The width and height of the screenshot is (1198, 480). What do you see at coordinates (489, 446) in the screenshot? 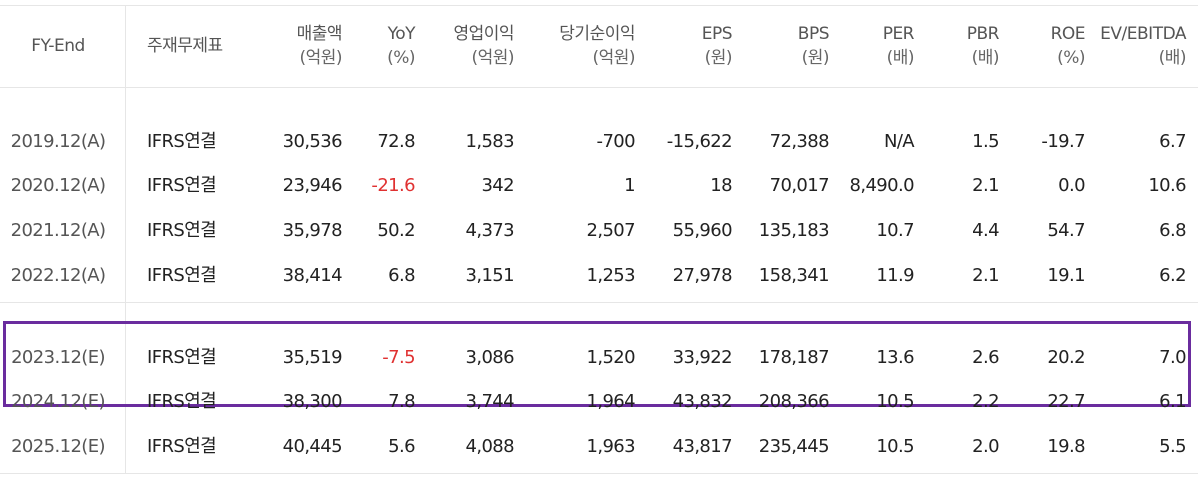
I see `cell-operating-profit: 4,088` at bounding box center [489, 446].